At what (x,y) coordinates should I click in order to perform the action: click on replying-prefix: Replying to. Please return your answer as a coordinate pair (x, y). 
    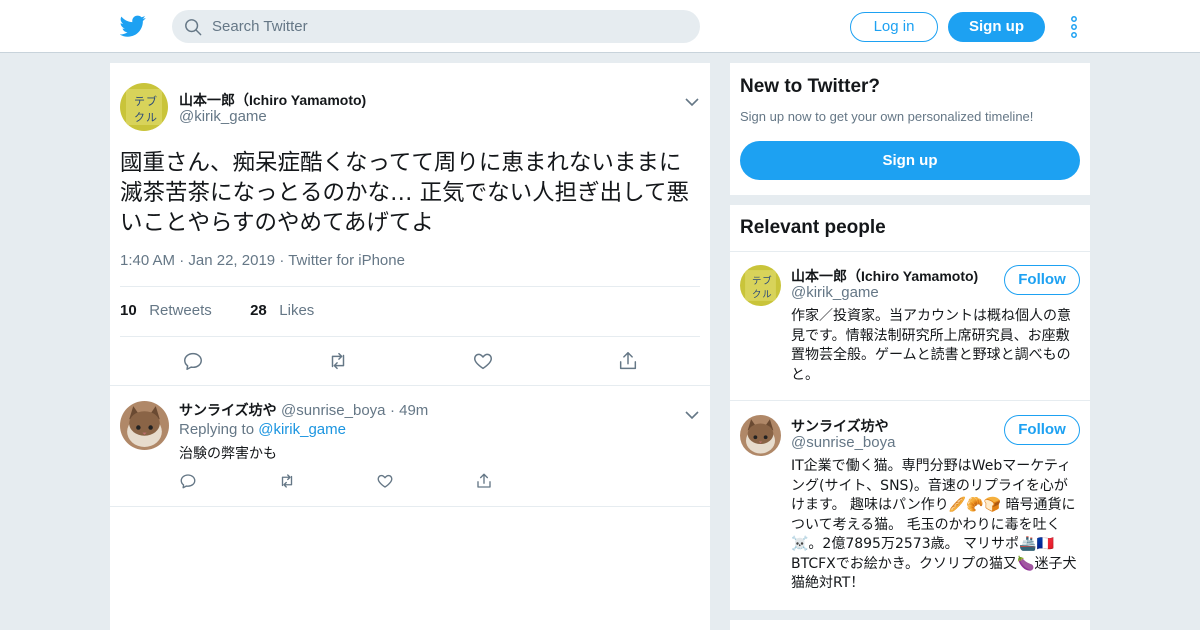
    Looking at the image, I should click on (217, 429).